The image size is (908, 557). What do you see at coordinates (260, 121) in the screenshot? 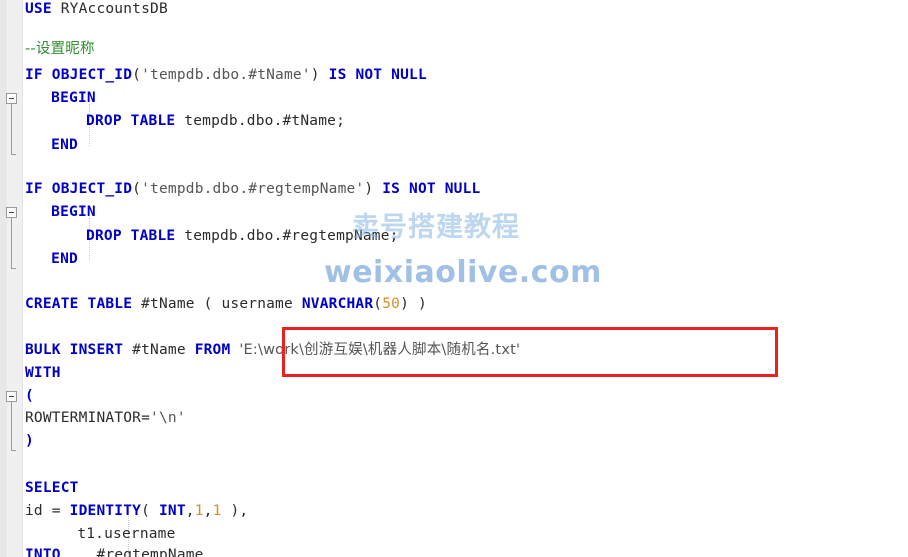
I see `code-token-plain: tempdb.dbo.#tName;` at bounding box center [260, 121].